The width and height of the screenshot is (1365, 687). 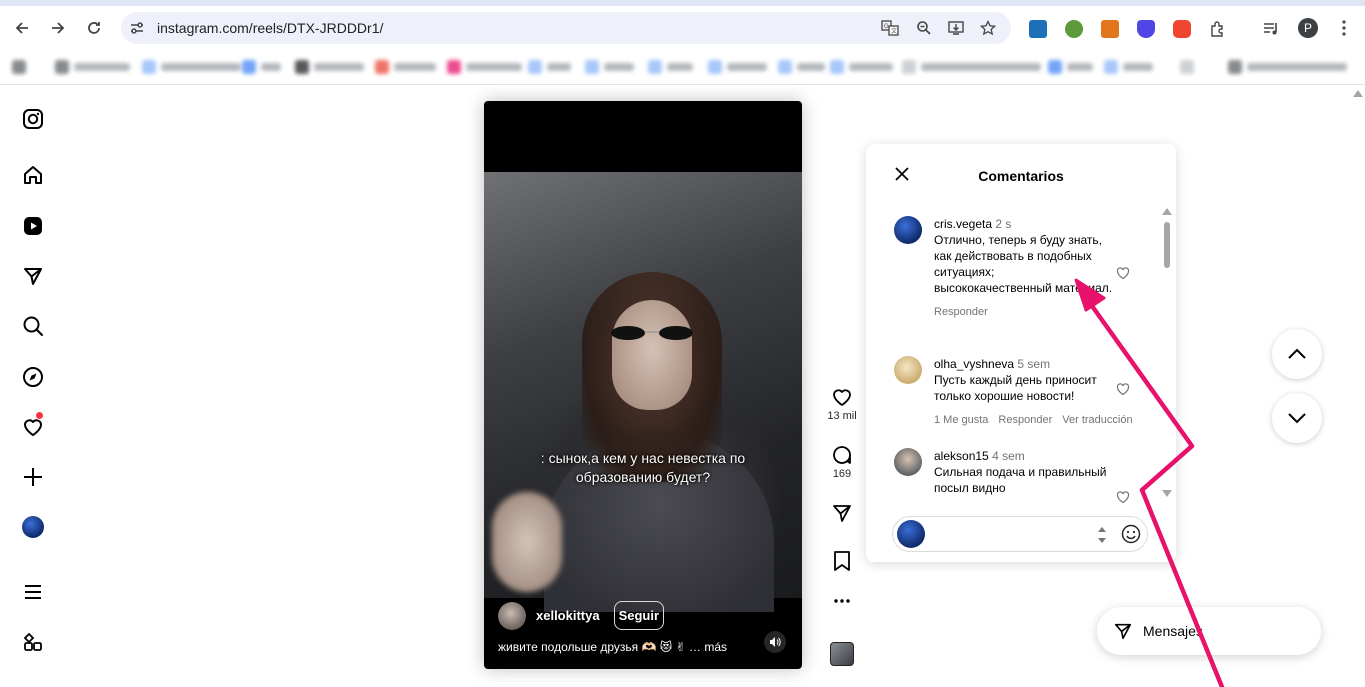 I want to click on comment-meta: 1 Me gusta Responder Ver traducción, so click(x=1049, y=420).